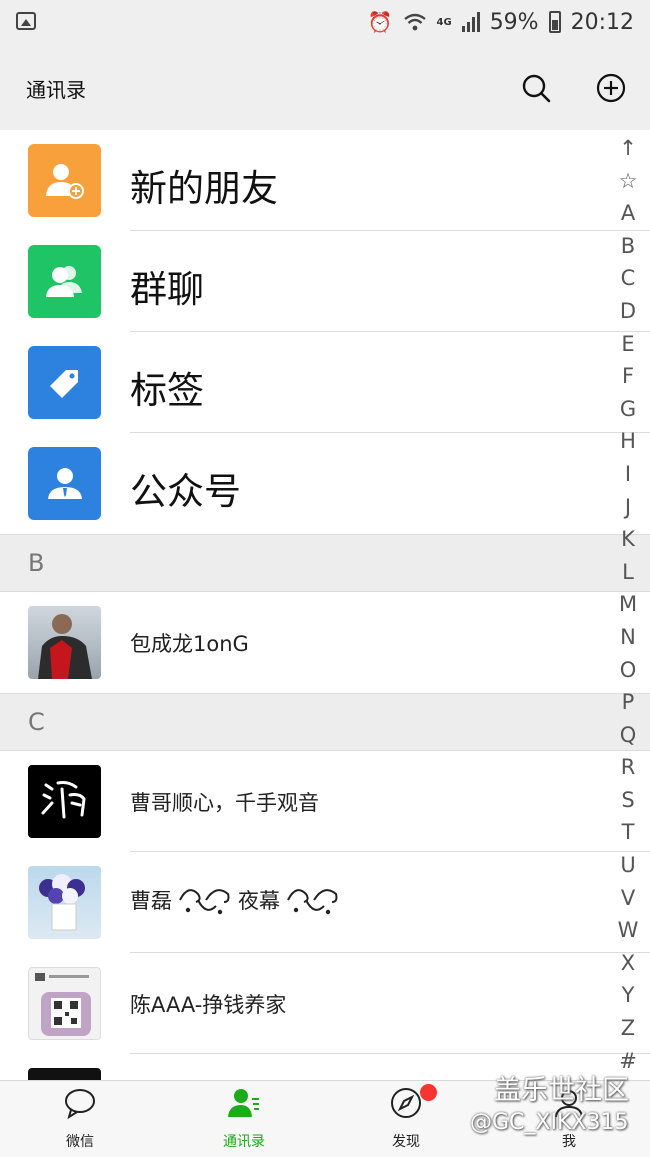 The width and height of the screenshot is (650, 1157). Describe the element at coordinates (628, 767) in the screenshot. I see `index-letter: R` at that location.